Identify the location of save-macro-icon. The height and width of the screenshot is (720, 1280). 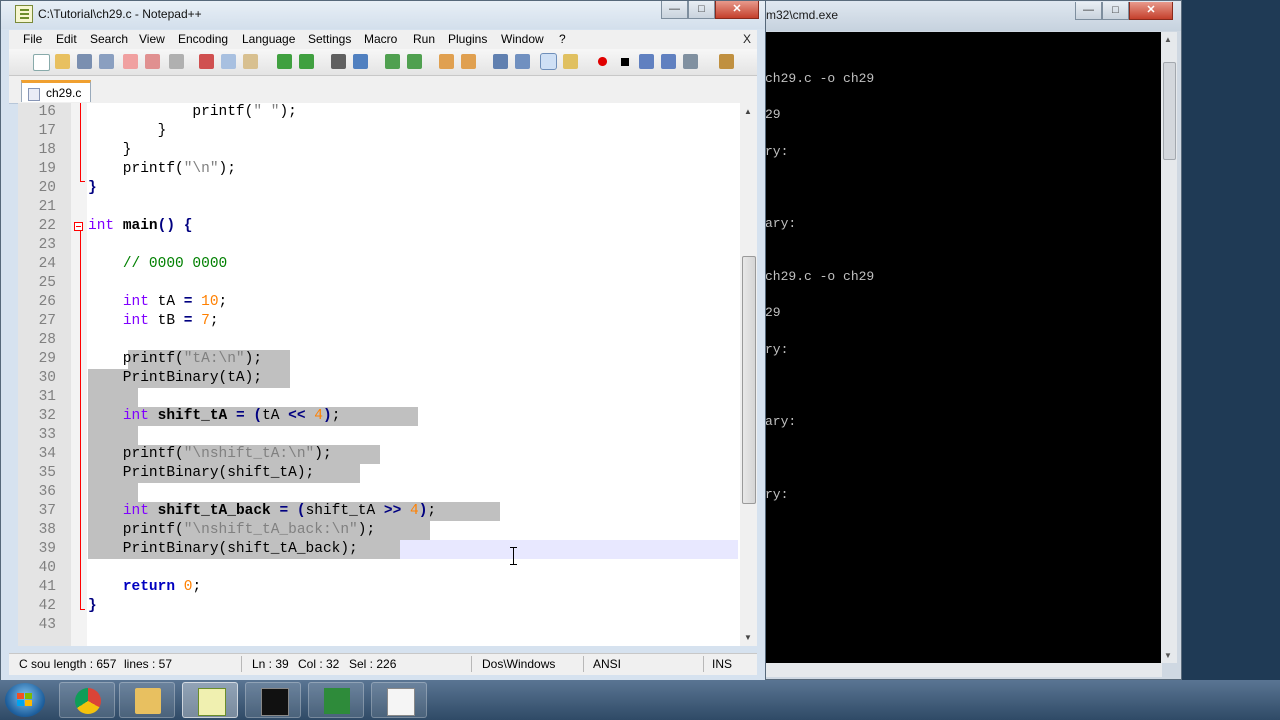
(690, 61).